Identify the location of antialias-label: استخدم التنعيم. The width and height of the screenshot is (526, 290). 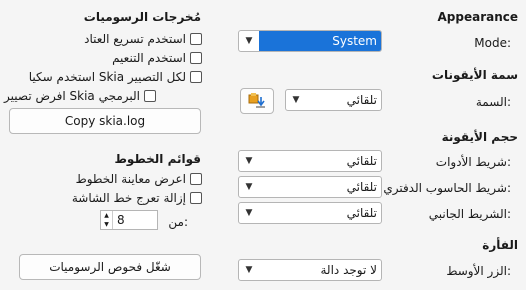
(149, 58).